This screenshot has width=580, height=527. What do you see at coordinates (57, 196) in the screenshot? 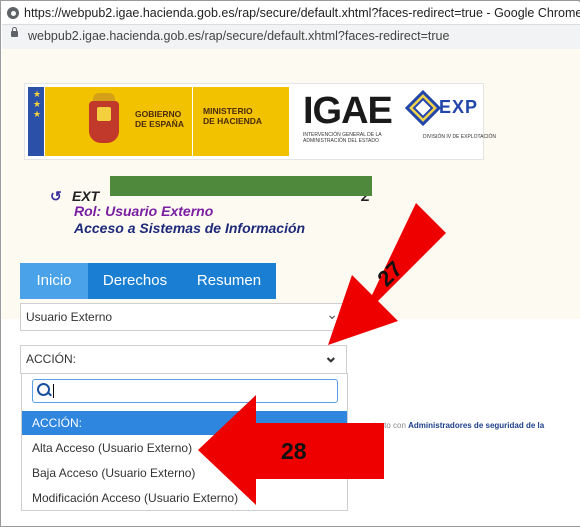
I see `logout-icon: ↺` at bounding box center [57, 196].